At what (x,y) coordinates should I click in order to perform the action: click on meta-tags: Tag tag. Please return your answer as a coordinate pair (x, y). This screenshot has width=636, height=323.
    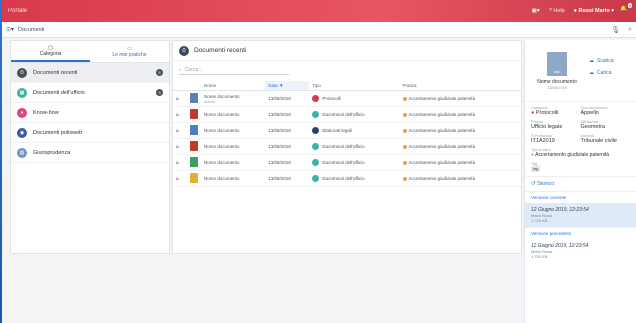
    Looking at the image, I should click on (580, 167).